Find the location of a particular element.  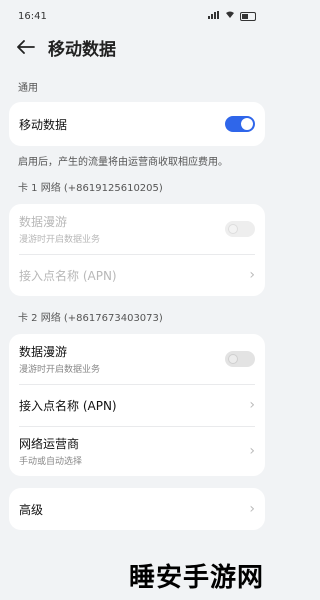

section-label-sim2: 卡 2 网络 (+8617673403073) is located at coordinates (90, 318).